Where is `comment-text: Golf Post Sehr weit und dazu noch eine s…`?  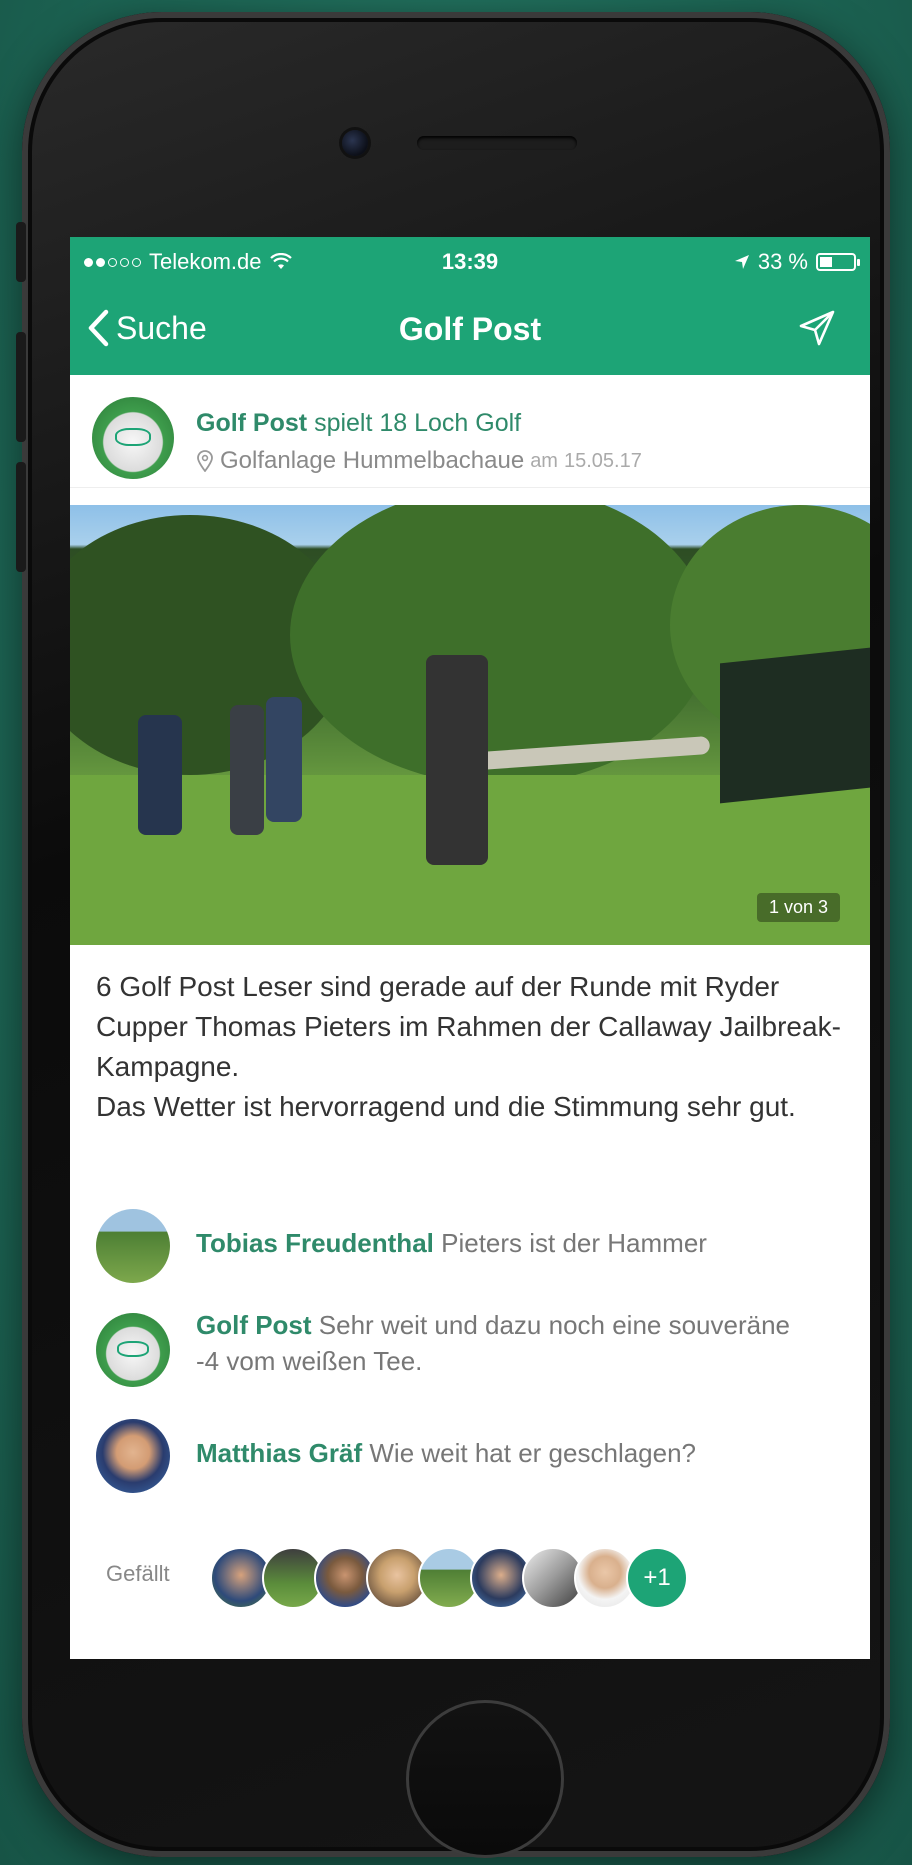
comment-text: Golf Post Sehr weit und dazu noch eine s… is located at coordinates (496, 1343).